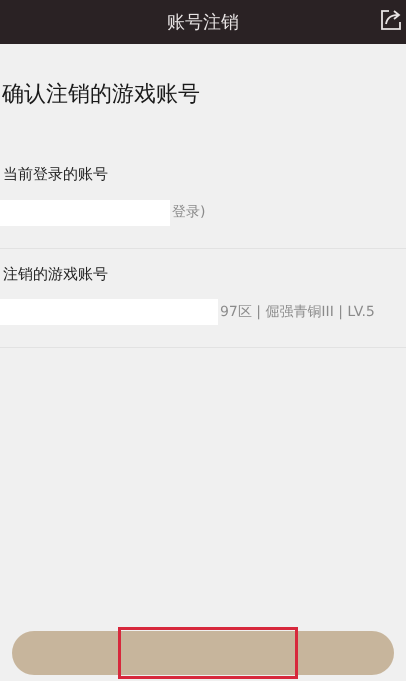  Describe the element at coordinates (189, 212) in the screenshot. I see `account-detail: 登录)` at that location.